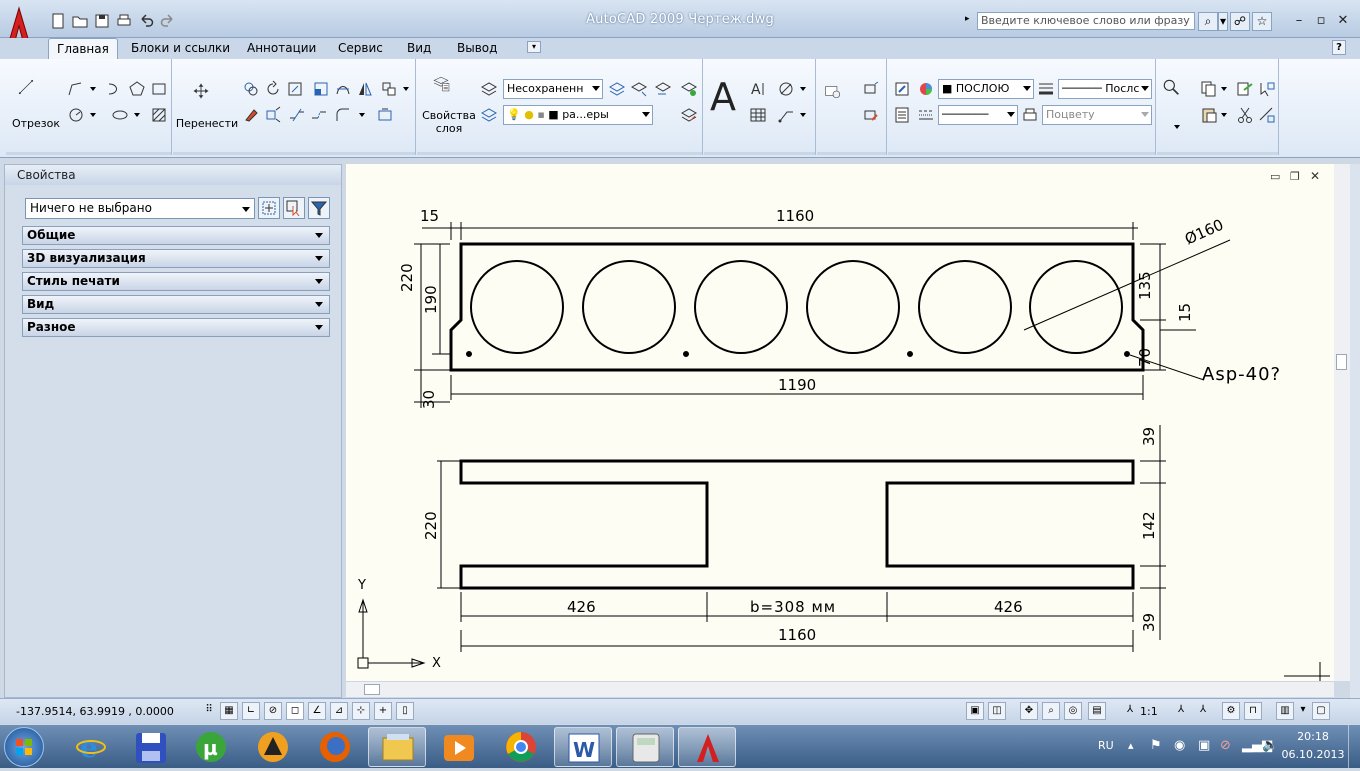  Describe the element at coordinates (1245, 115) in the screenshot. I see `cut-icon` at that location.